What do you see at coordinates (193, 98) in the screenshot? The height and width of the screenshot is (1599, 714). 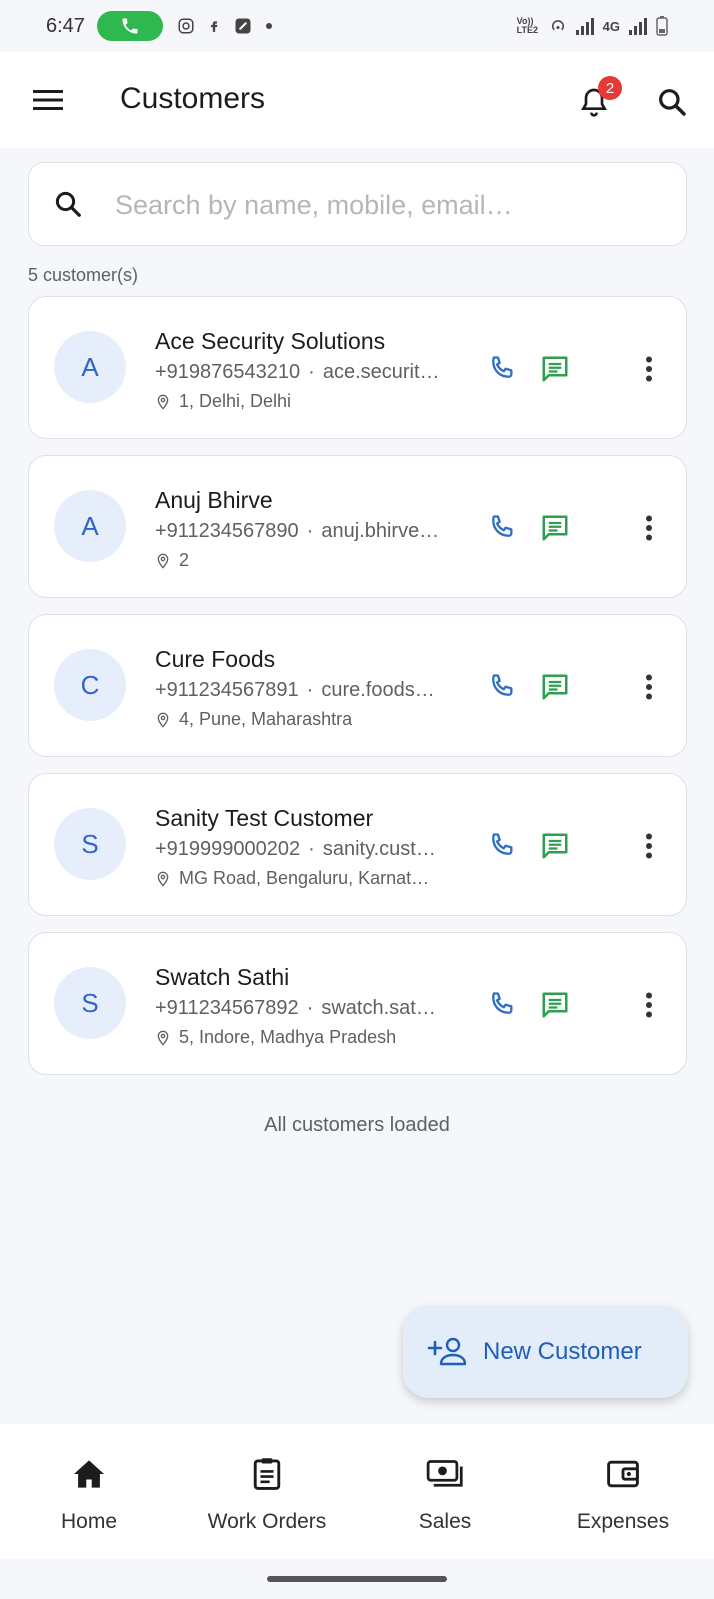 I see `page-title: Customers` at bounding box center [193, 98].